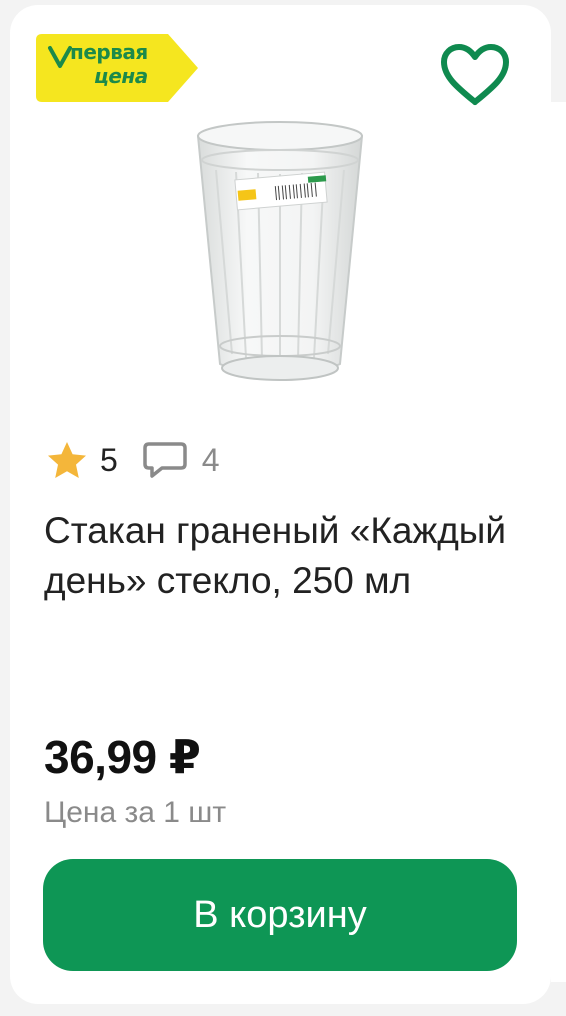 This screenshot has height=1016, width=566. I want to click on favorite-button, so click(475, 75).